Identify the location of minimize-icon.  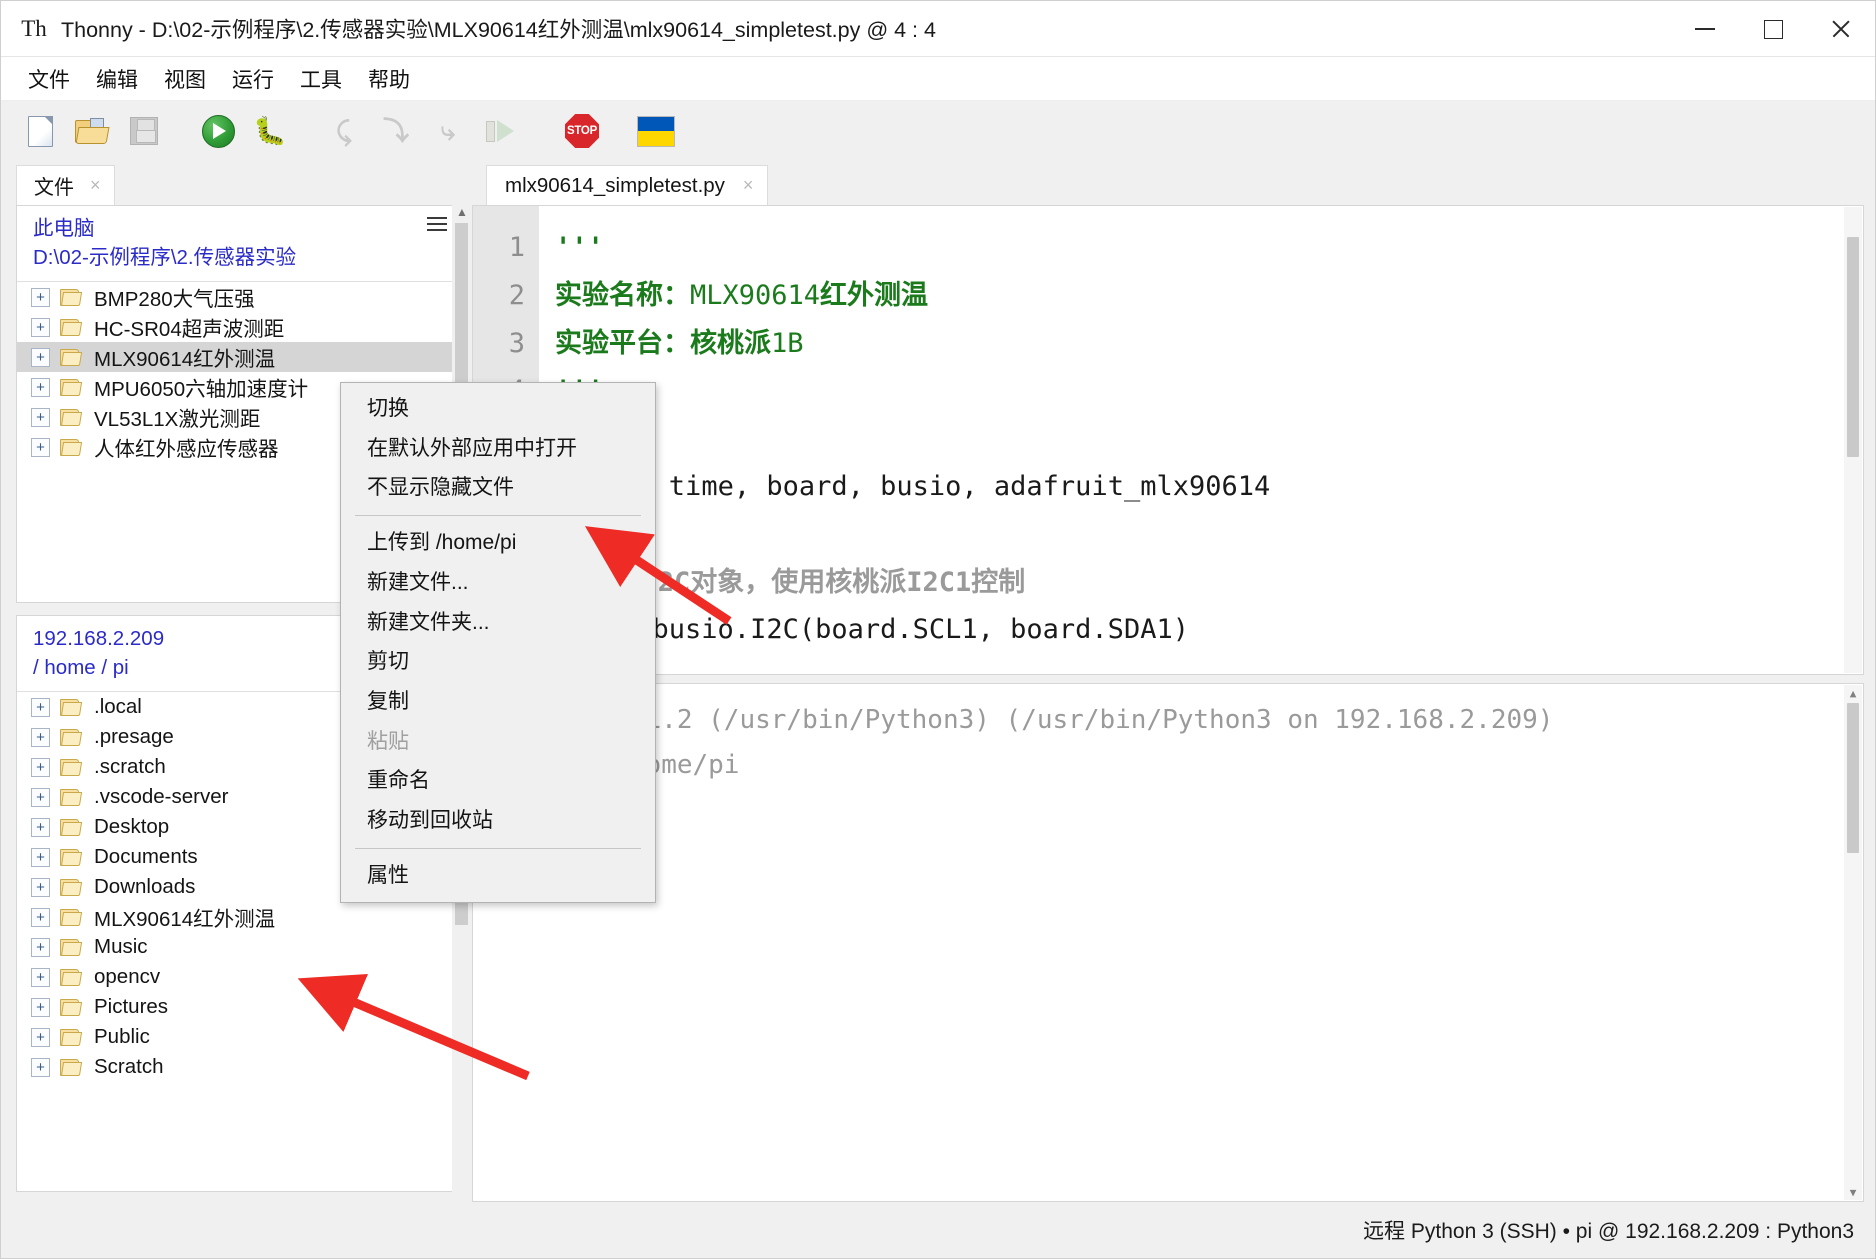
(1705, 29).